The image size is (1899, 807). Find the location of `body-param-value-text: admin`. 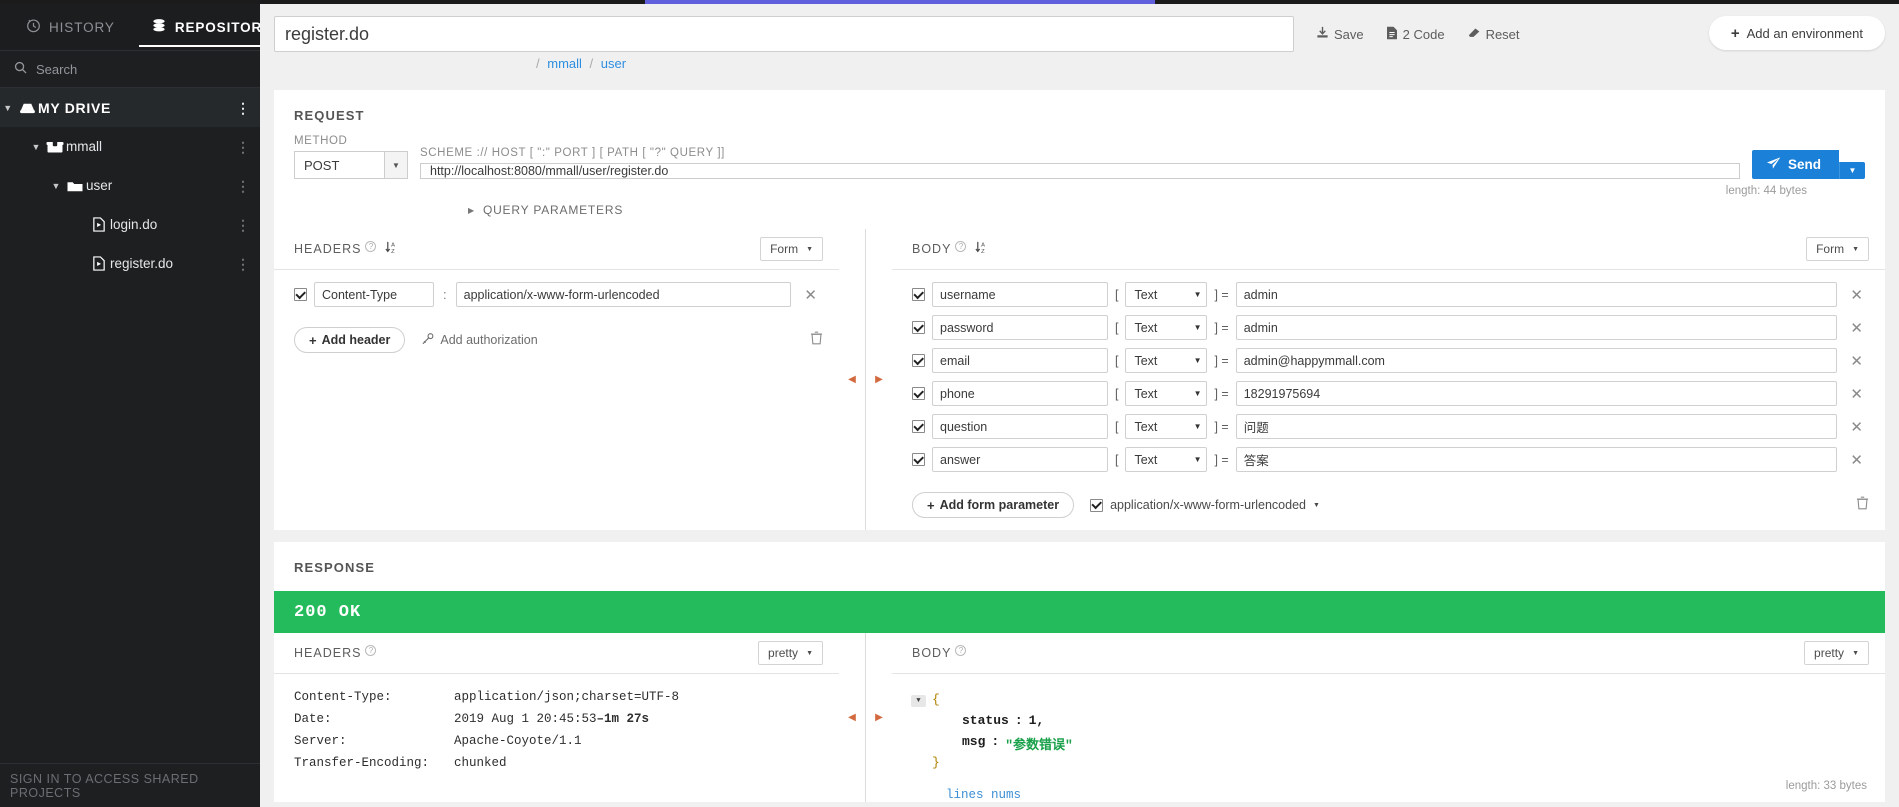

body-param-value-text: admin is located at coordinates (1260, 294).